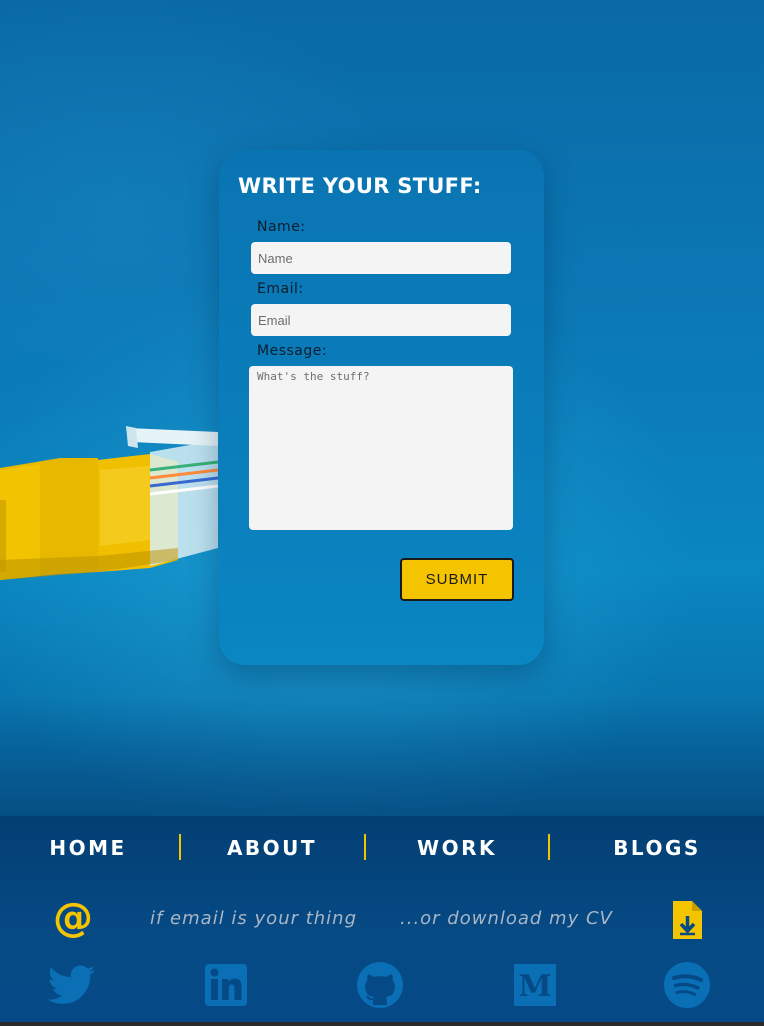 The height and width of the screenshot is (1026, 764). I want to click on nav-blogs-link: BLOGS, so click(657, 848).